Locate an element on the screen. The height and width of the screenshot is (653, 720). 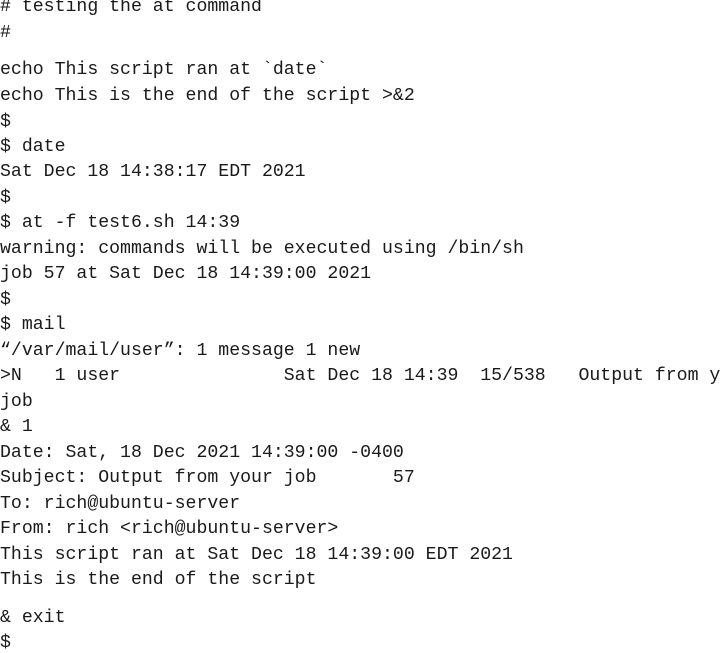
output-line: job 57 at Sat Dec 18 14:39:00 2021 is located at coordinates (186, 274).